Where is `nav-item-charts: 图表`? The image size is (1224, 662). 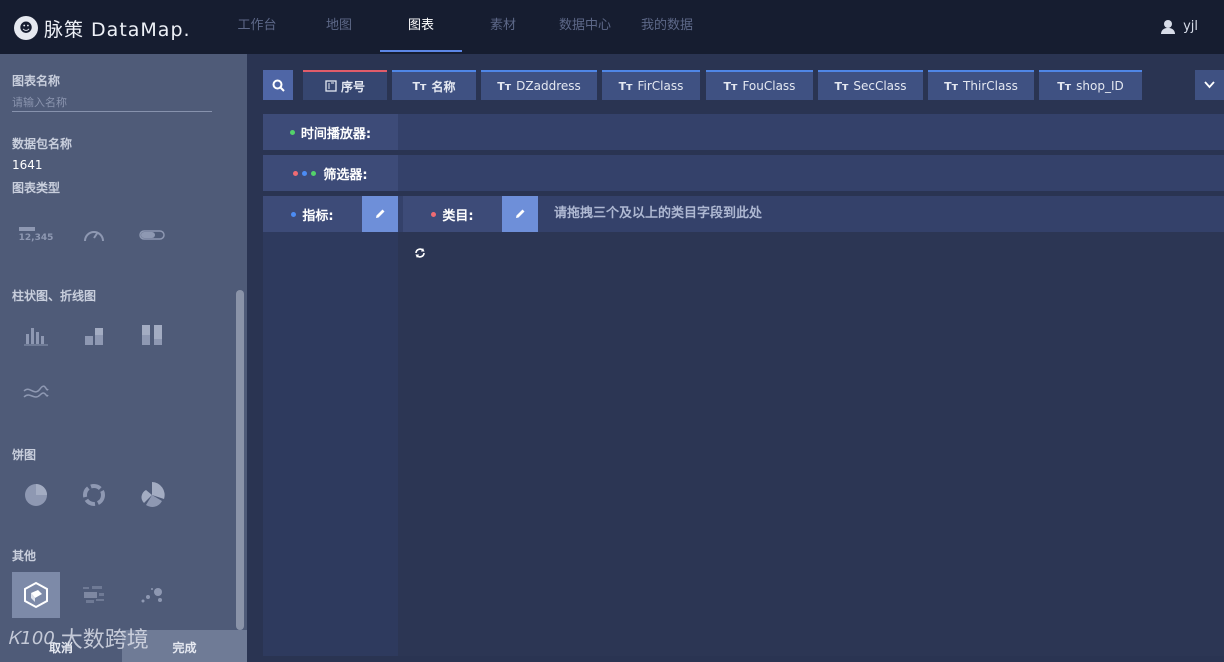
nav-item-charts: 图表 is located at coordinates (421, 26).